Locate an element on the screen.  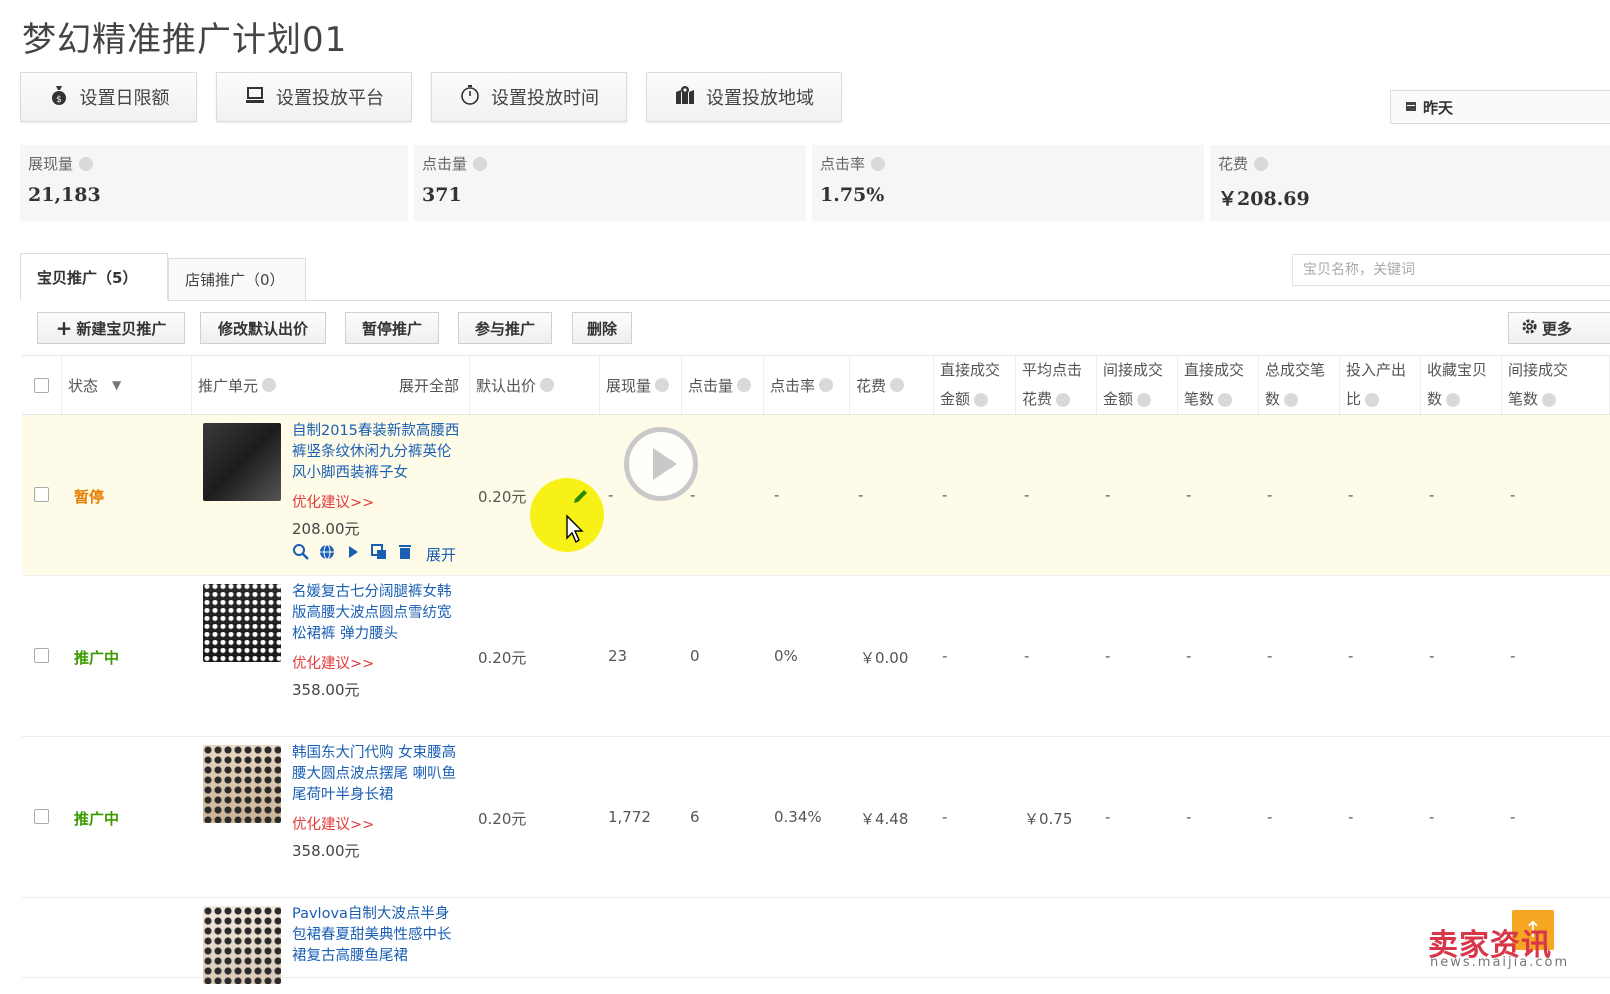
header-direct-count: 直接成交 笔数 is located at coordinates (1218, 385).